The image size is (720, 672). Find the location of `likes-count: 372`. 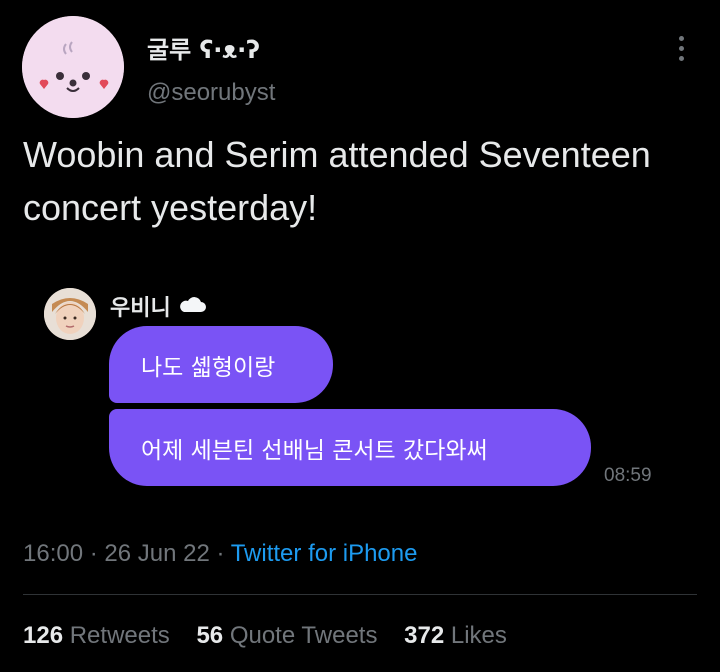

likes-count: 372 is located at coordinates (424, 635).